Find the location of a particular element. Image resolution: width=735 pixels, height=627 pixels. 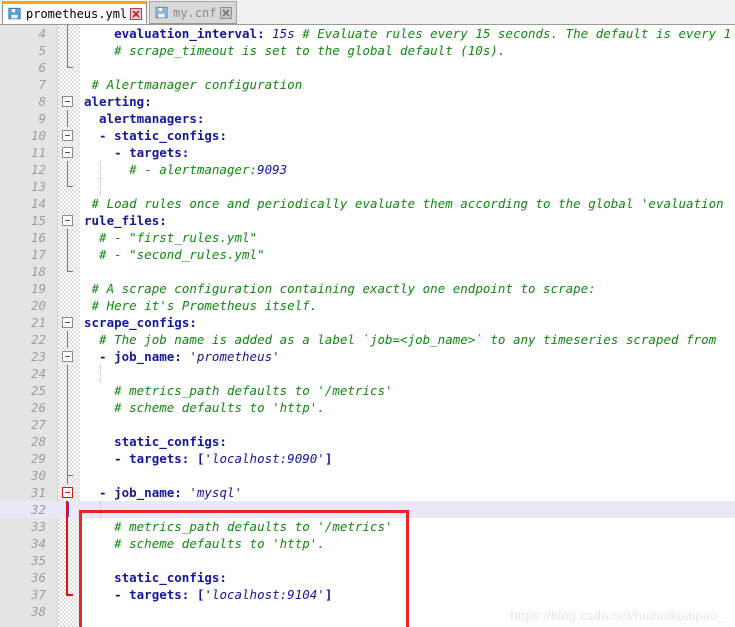

code-line: 27 is located at coordinates (367, 424).